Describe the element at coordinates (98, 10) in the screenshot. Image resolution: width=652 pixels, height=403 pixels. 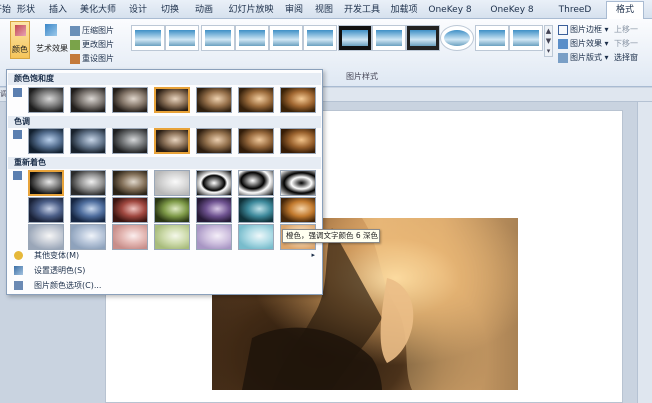
I see `tab-beautify: 美化大师` at that location.